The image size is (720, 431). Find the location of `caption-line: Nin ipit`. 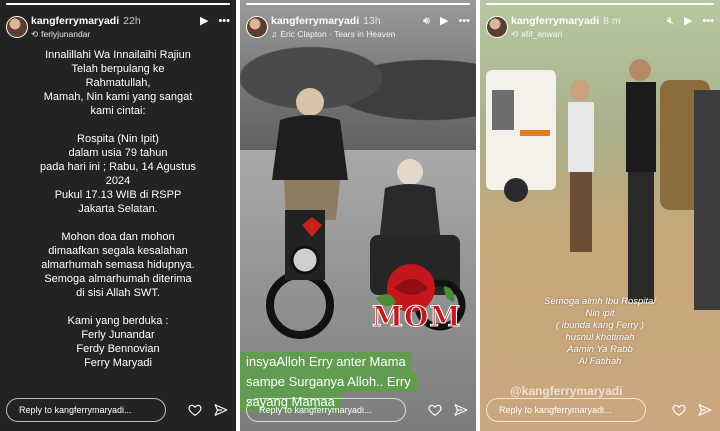

caption-line: Nin ipit is located at coordinates (600, 313).